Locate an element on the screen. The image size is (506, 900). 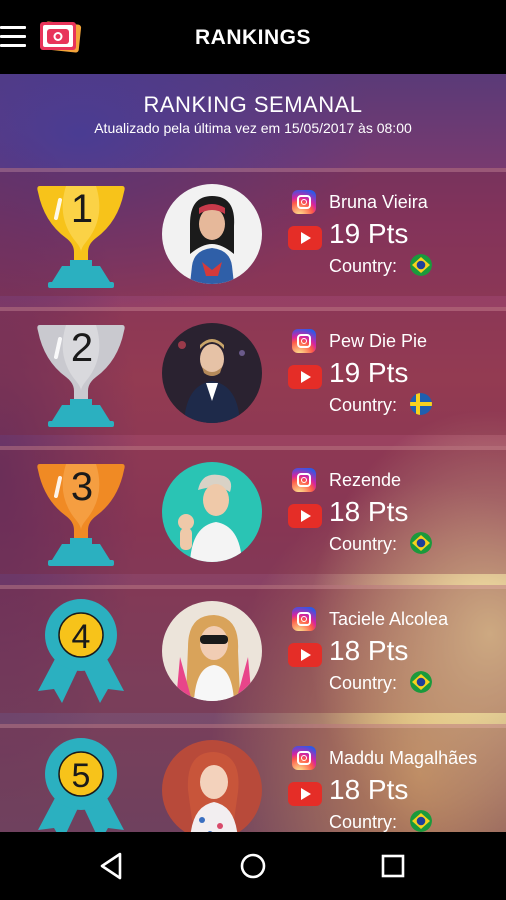
gold-trophy-icon: 1 is located at coordinates (81, 237).